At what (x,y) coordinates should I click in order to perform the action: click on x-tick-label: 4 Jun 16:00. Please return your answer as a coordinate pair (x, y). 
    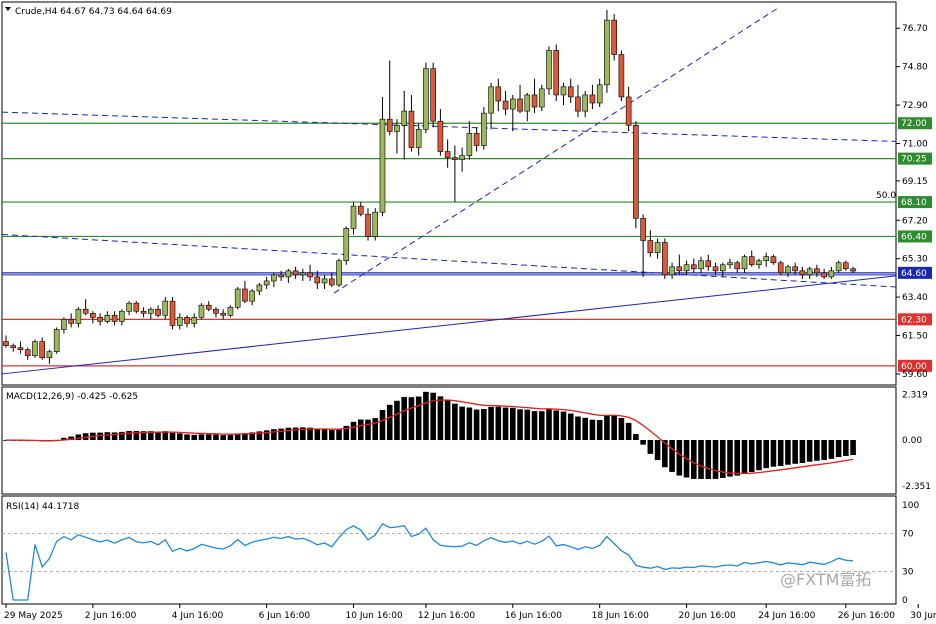
    Looking at the image, I should click on (198, 616).